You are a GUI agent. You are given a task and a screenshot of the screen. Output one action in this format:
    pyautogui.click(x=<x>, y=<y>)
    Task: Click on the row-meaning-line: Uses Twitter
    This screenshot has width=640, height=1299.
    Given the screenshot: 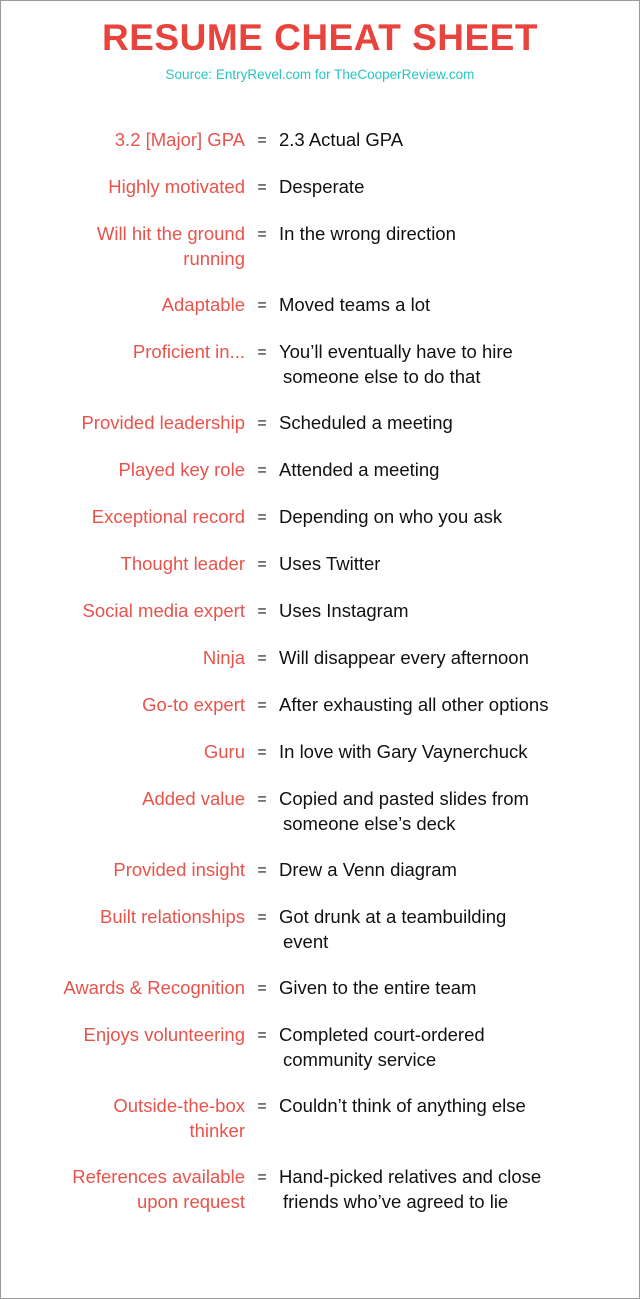 What is the action you would take?
    pyautogui.click(x=330, y=563)
    